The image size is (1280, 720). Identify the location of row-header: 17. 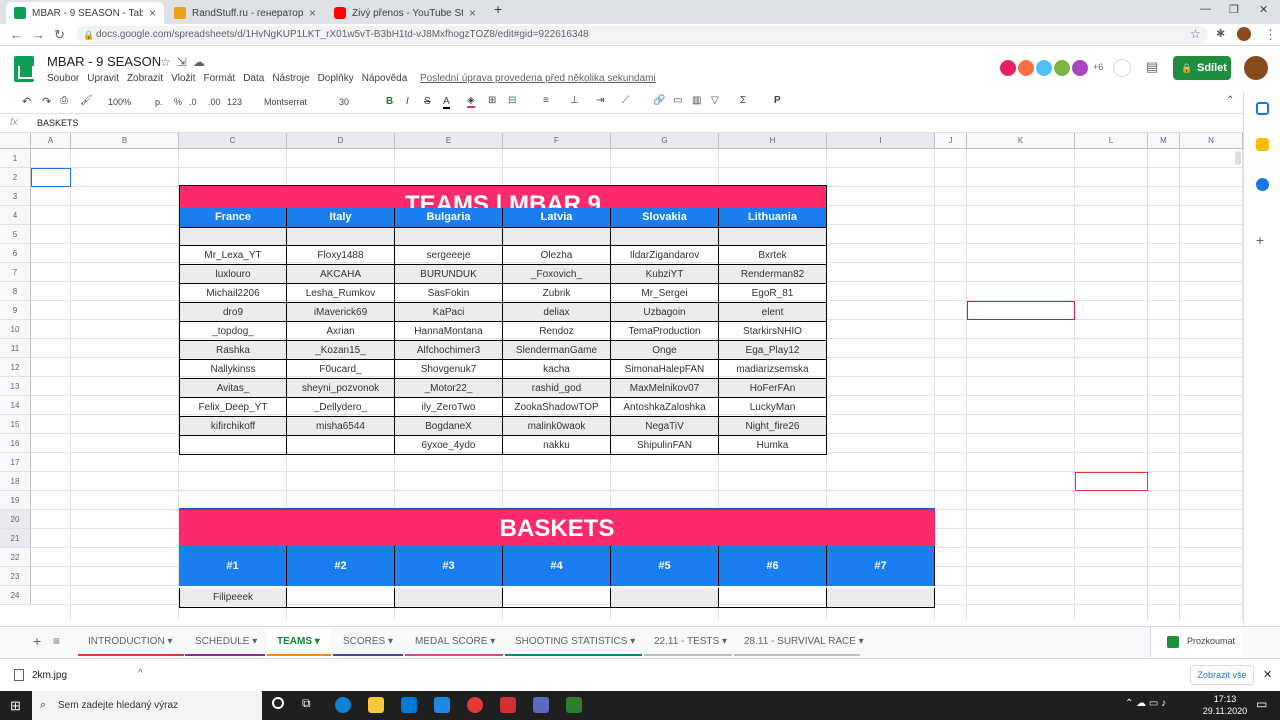
(15, 462).